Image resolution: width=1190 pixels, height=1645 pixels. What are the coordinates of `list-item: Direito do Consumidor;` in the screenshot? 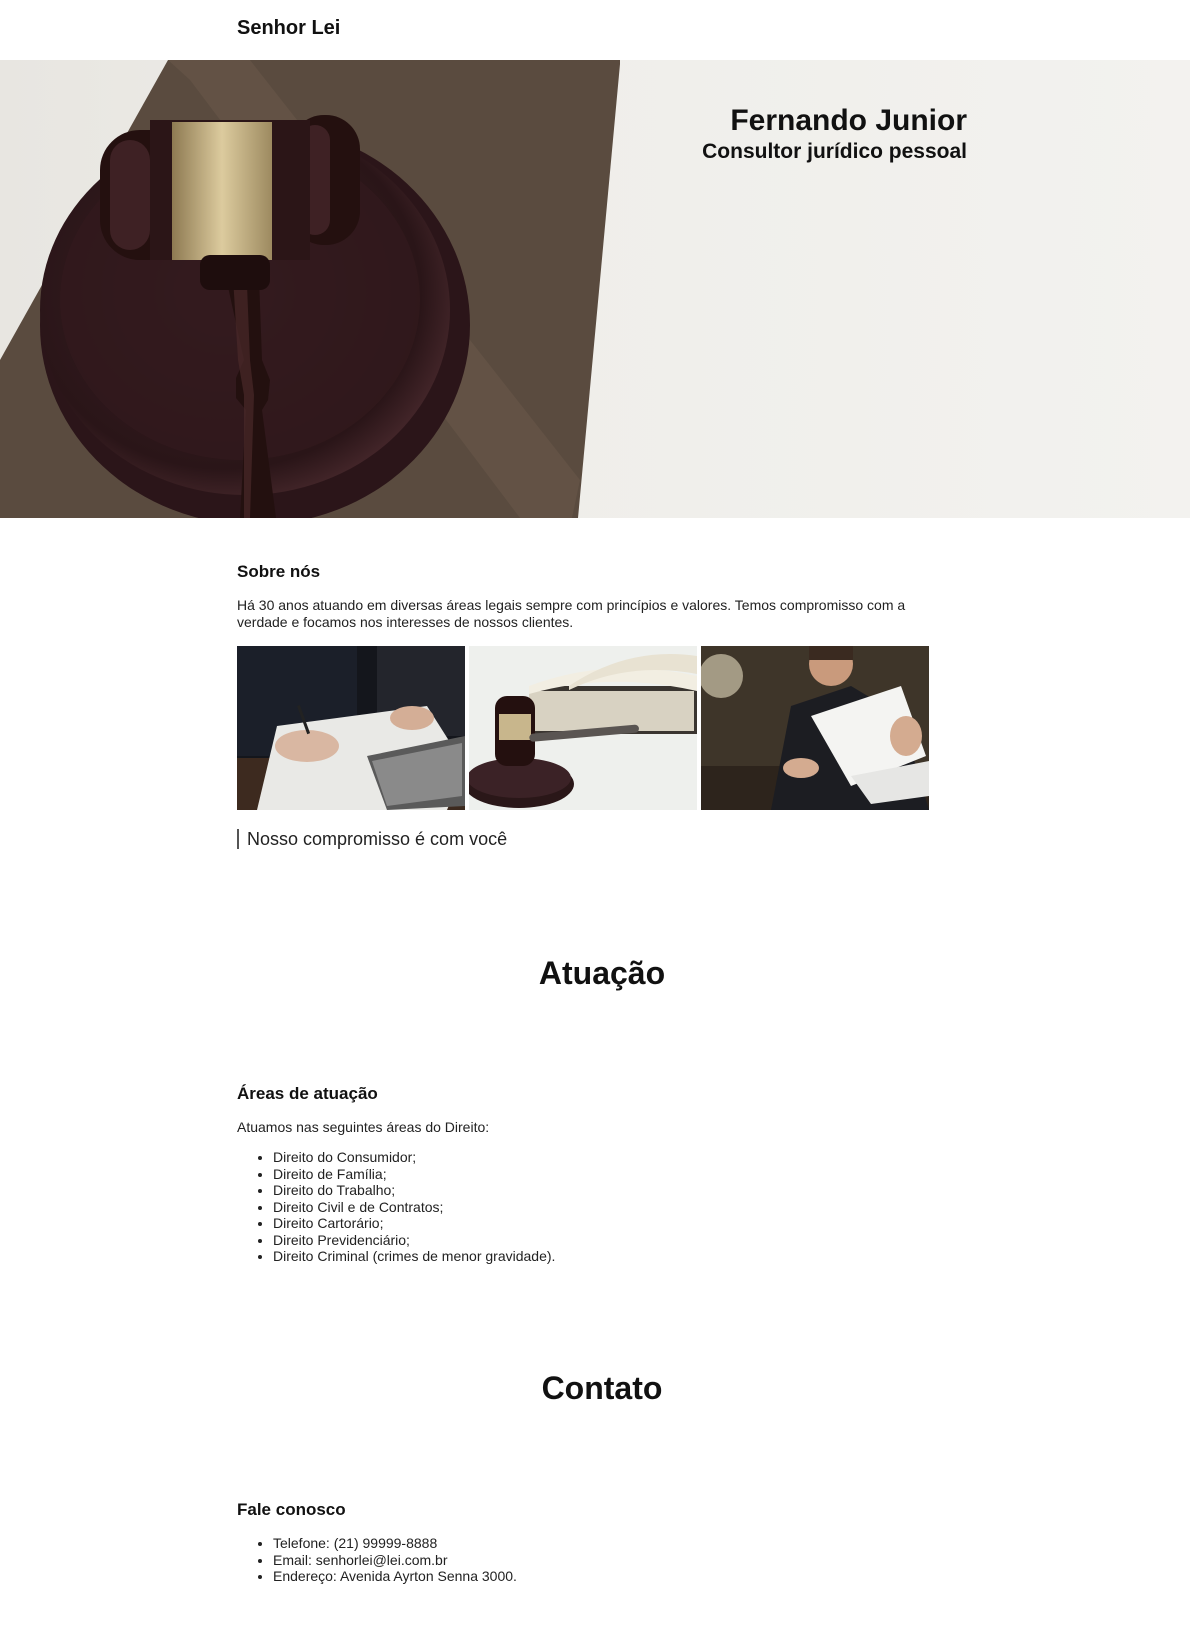 It's located at (615, 1157).